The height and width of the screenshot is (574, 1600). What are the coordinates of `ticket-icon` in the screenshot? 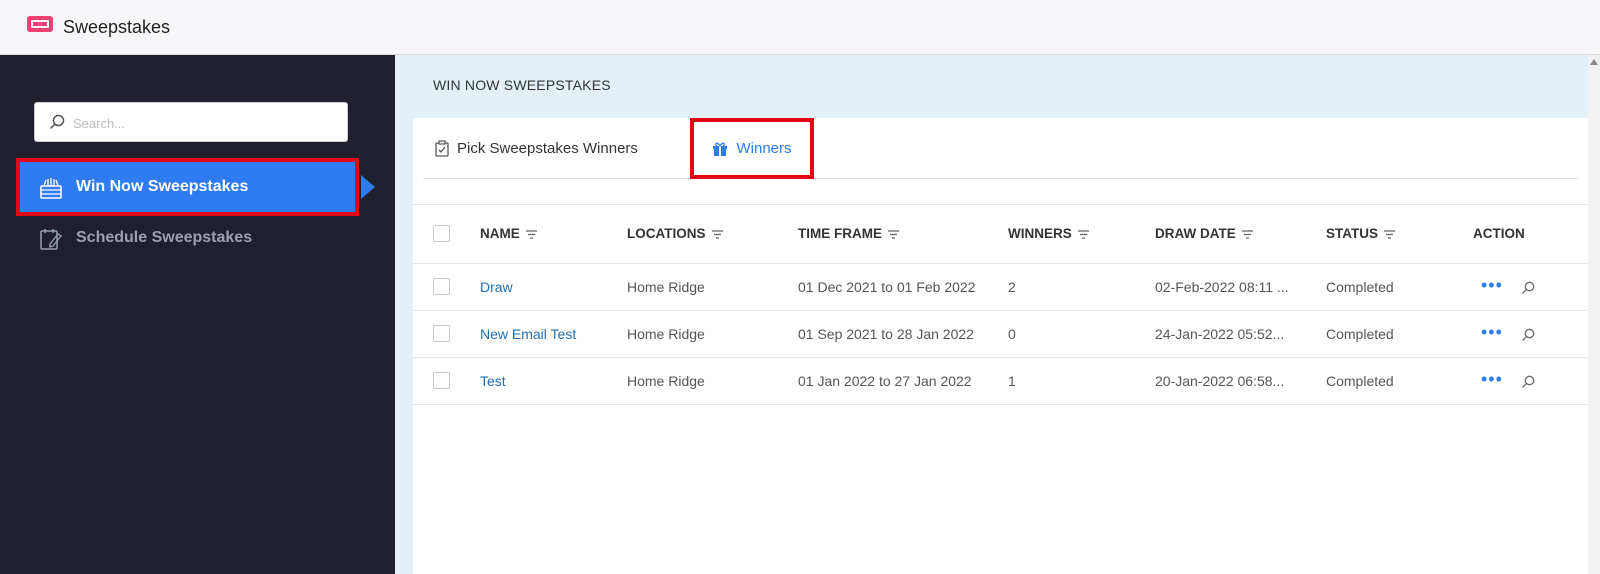 It's located at (40, 24).